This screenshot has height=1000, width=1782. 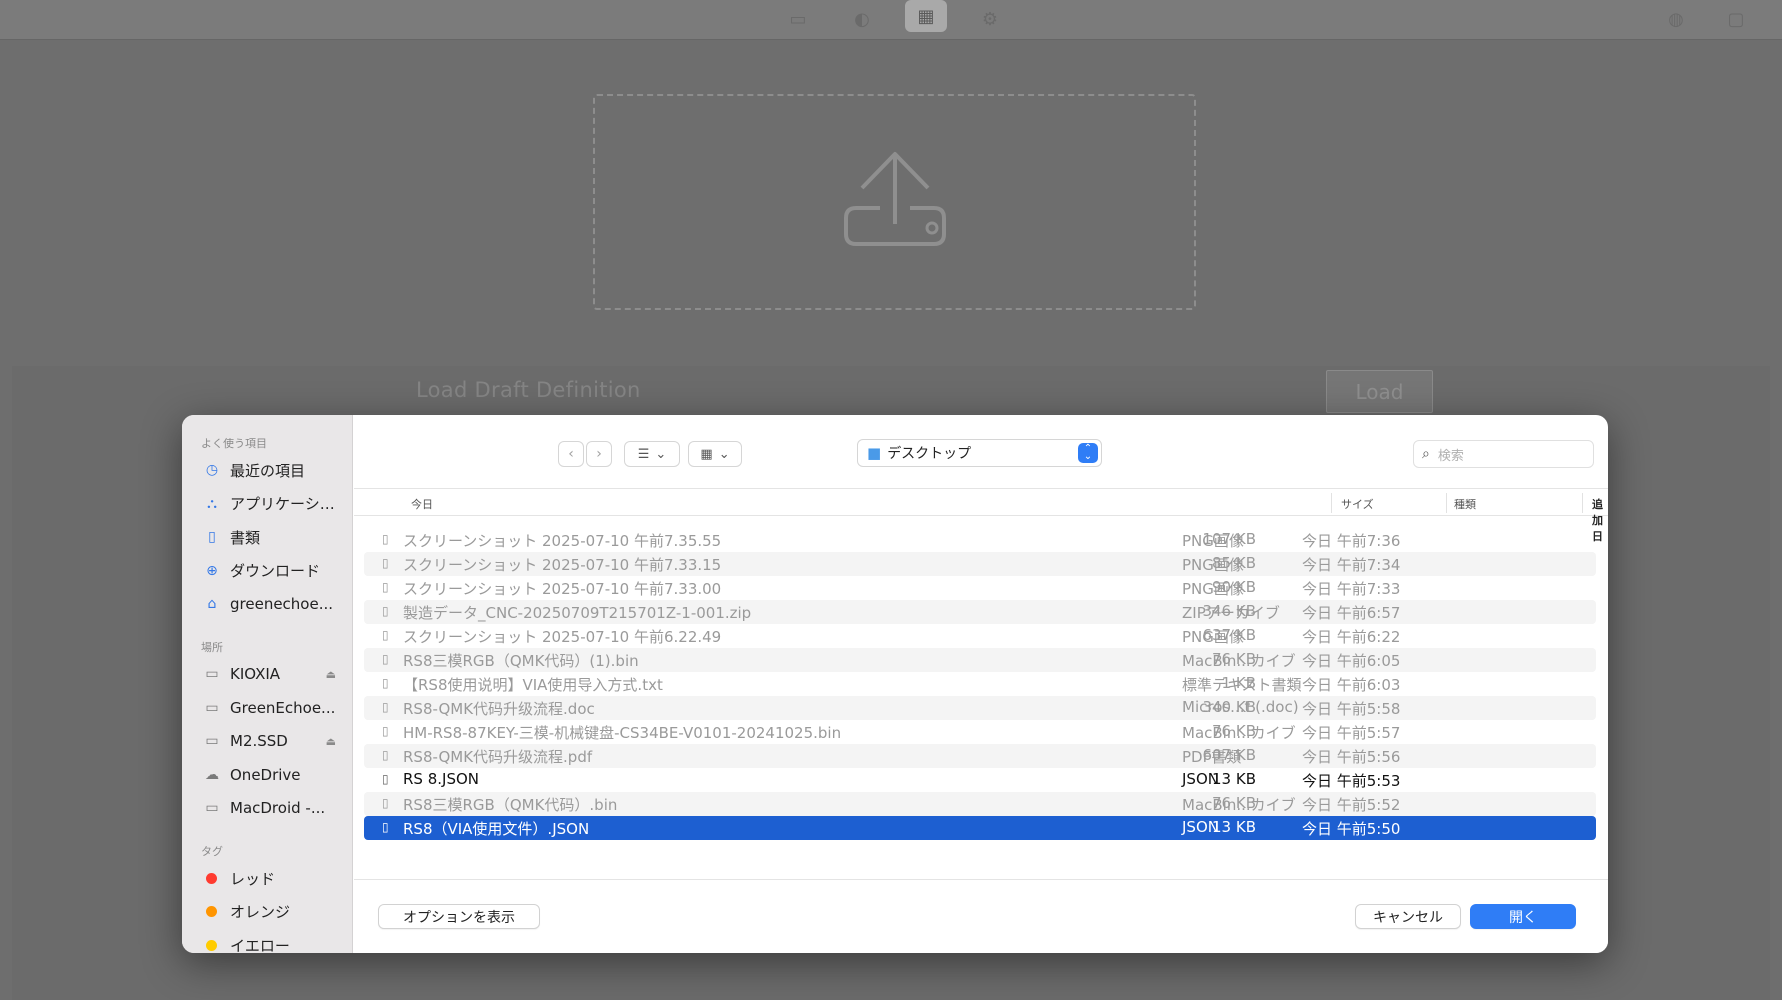 What do you see at coordinates (562, 541) in the screenshot?
I see `file-name: スクリーンショット 2025-07-10 午前7.35.55` at bounding box center [562, 541].